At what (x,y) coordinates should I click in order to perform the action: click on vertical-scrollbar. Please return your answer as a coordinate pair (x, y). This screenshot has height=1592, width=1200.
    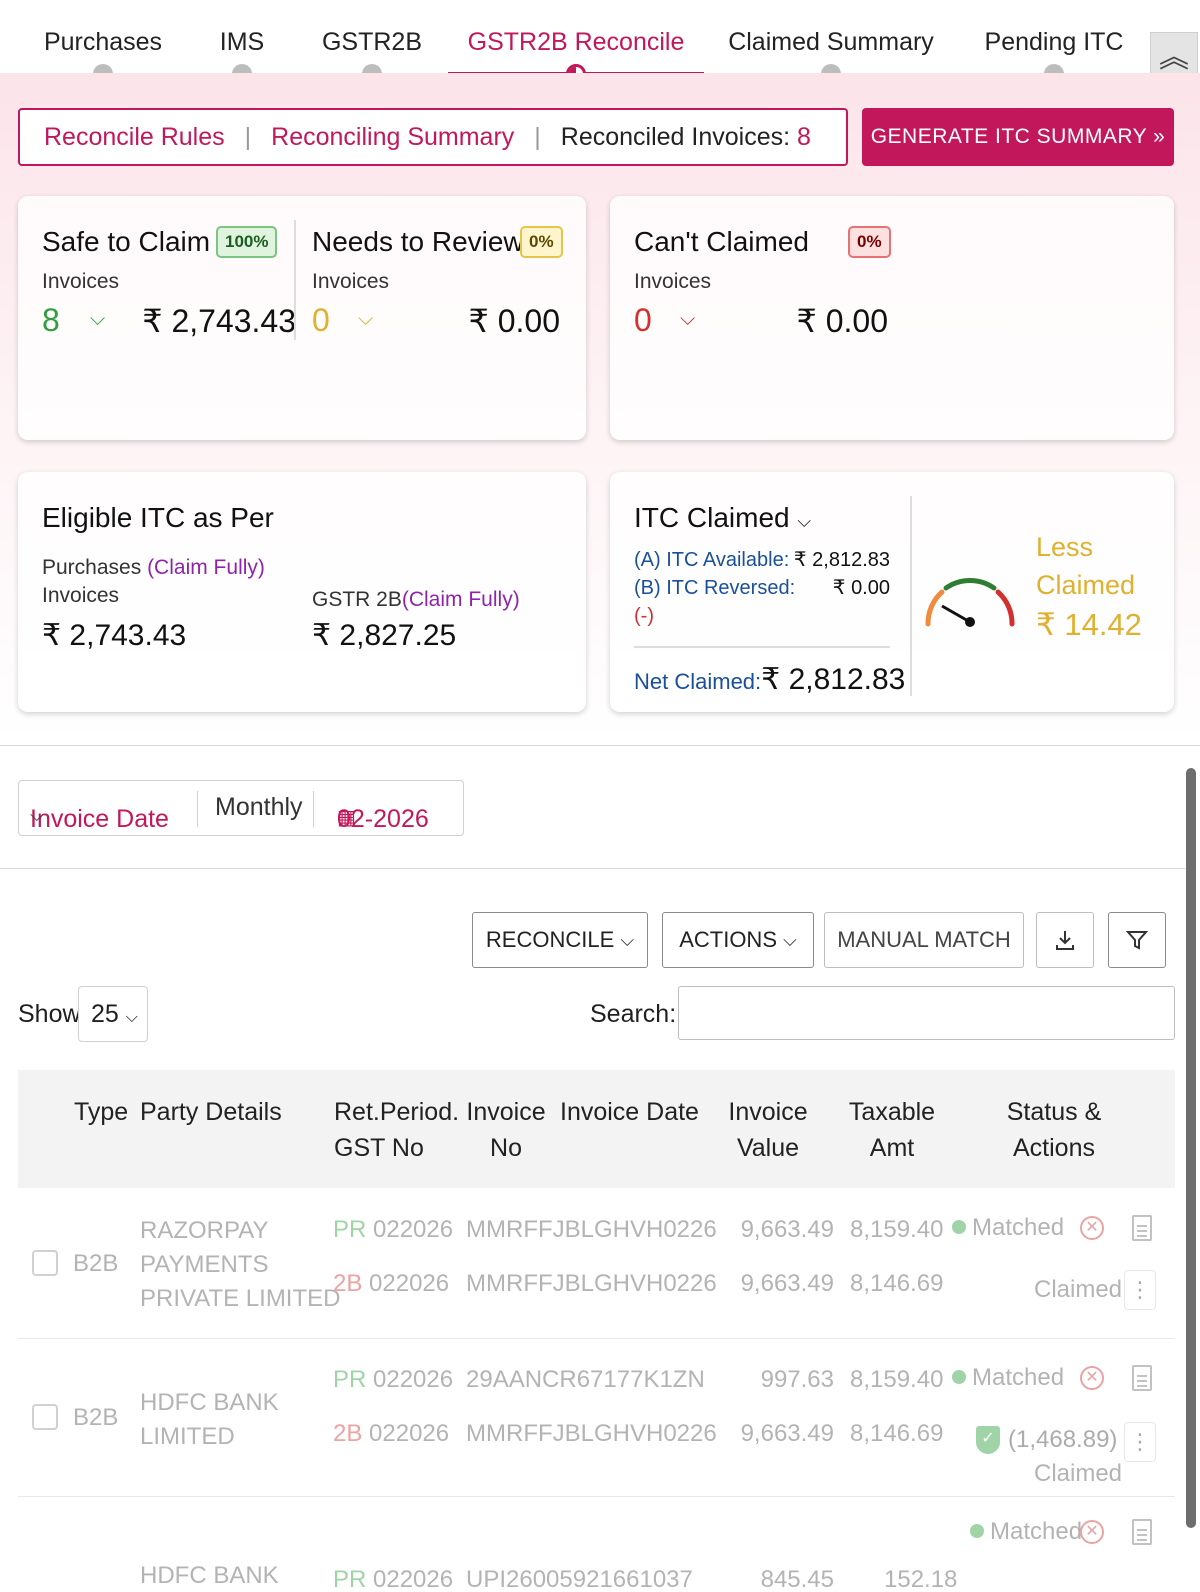
    Looking at the image, I should click on (1191, 1148).